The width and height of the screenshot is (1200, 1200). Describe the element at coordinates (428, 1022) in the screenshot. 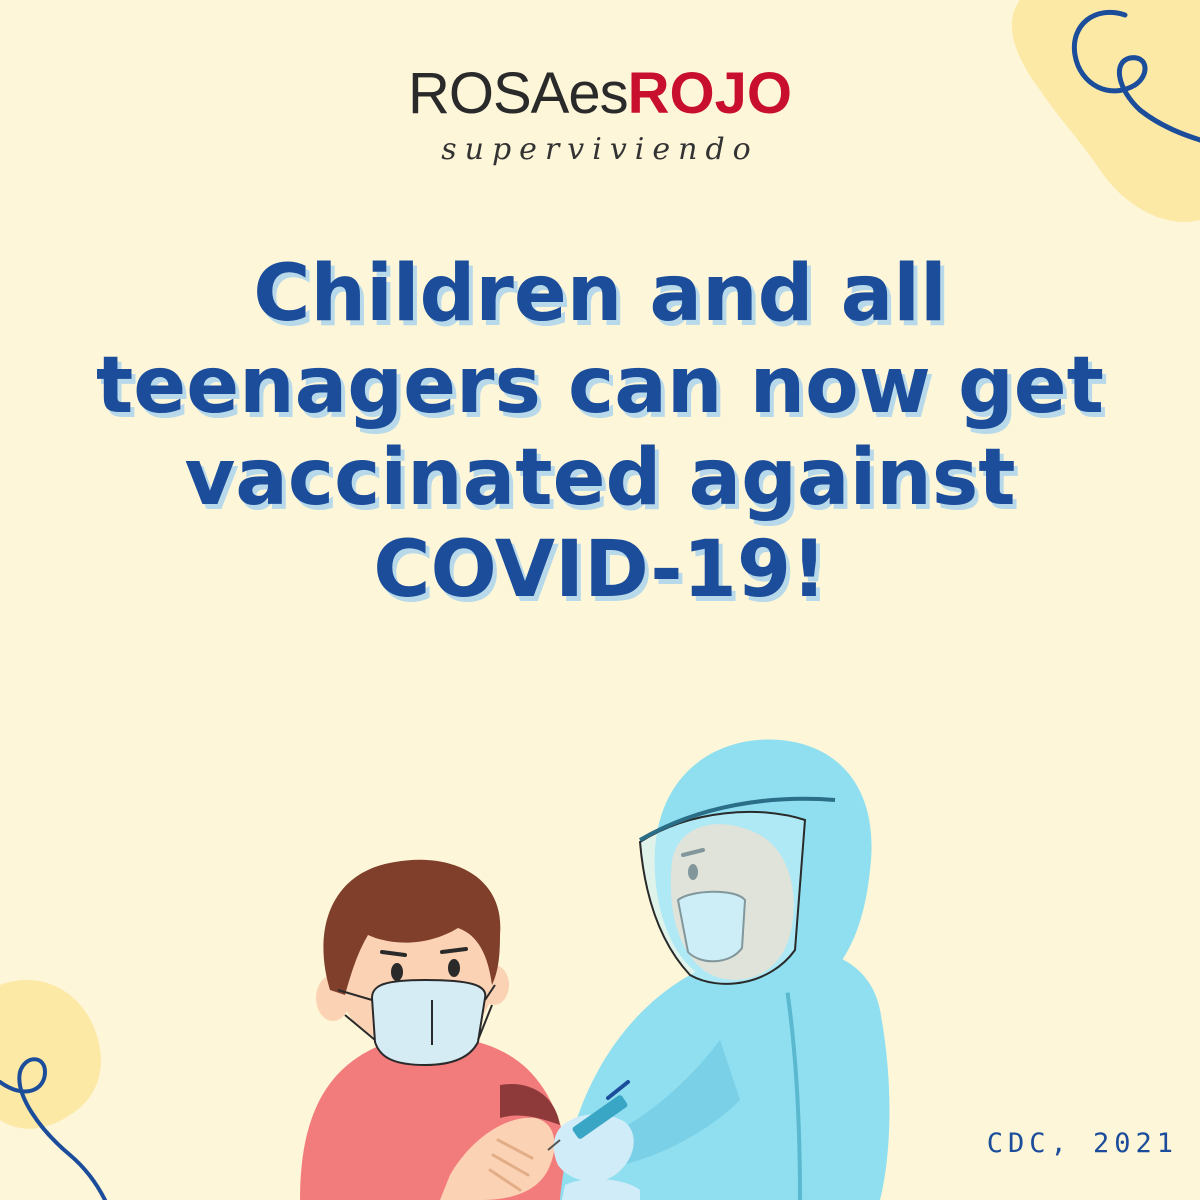

I see `child-mask` at that location.